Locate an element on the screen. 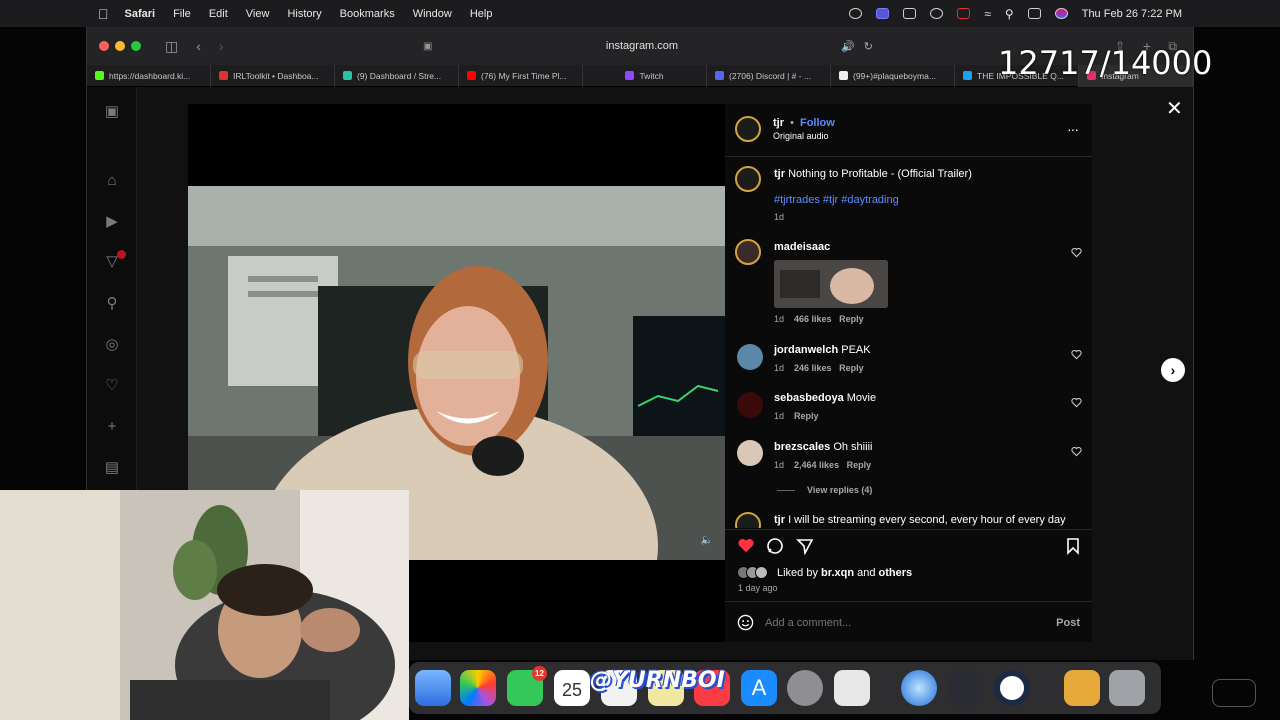 The height and width of the screenshot is (720, 1280). wifi-icon: ≈ is located at coordinates (987, 14).